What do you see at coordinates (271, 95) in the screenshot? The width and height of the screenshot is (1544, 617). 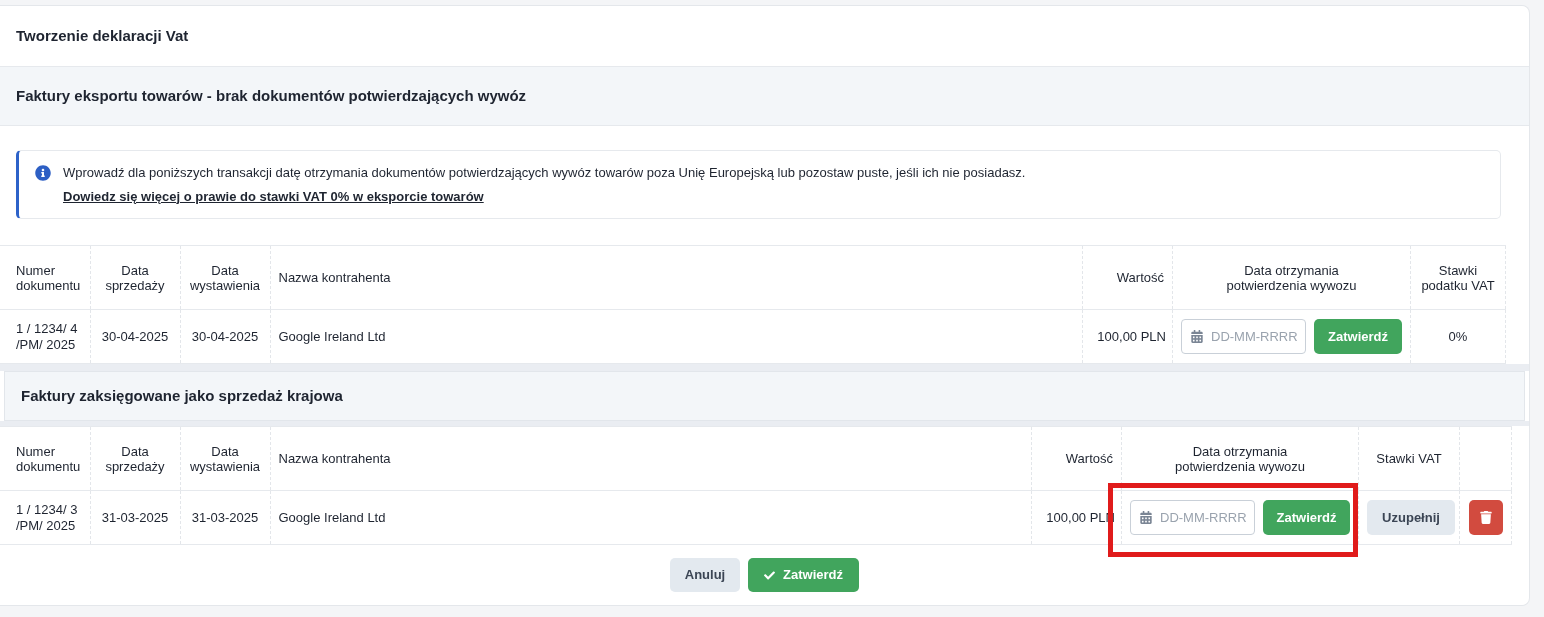 I see `section-title: Faktury eksportu towarów - brak dokumentów potwierdzających wywóz` at bounding box center [271, 95].